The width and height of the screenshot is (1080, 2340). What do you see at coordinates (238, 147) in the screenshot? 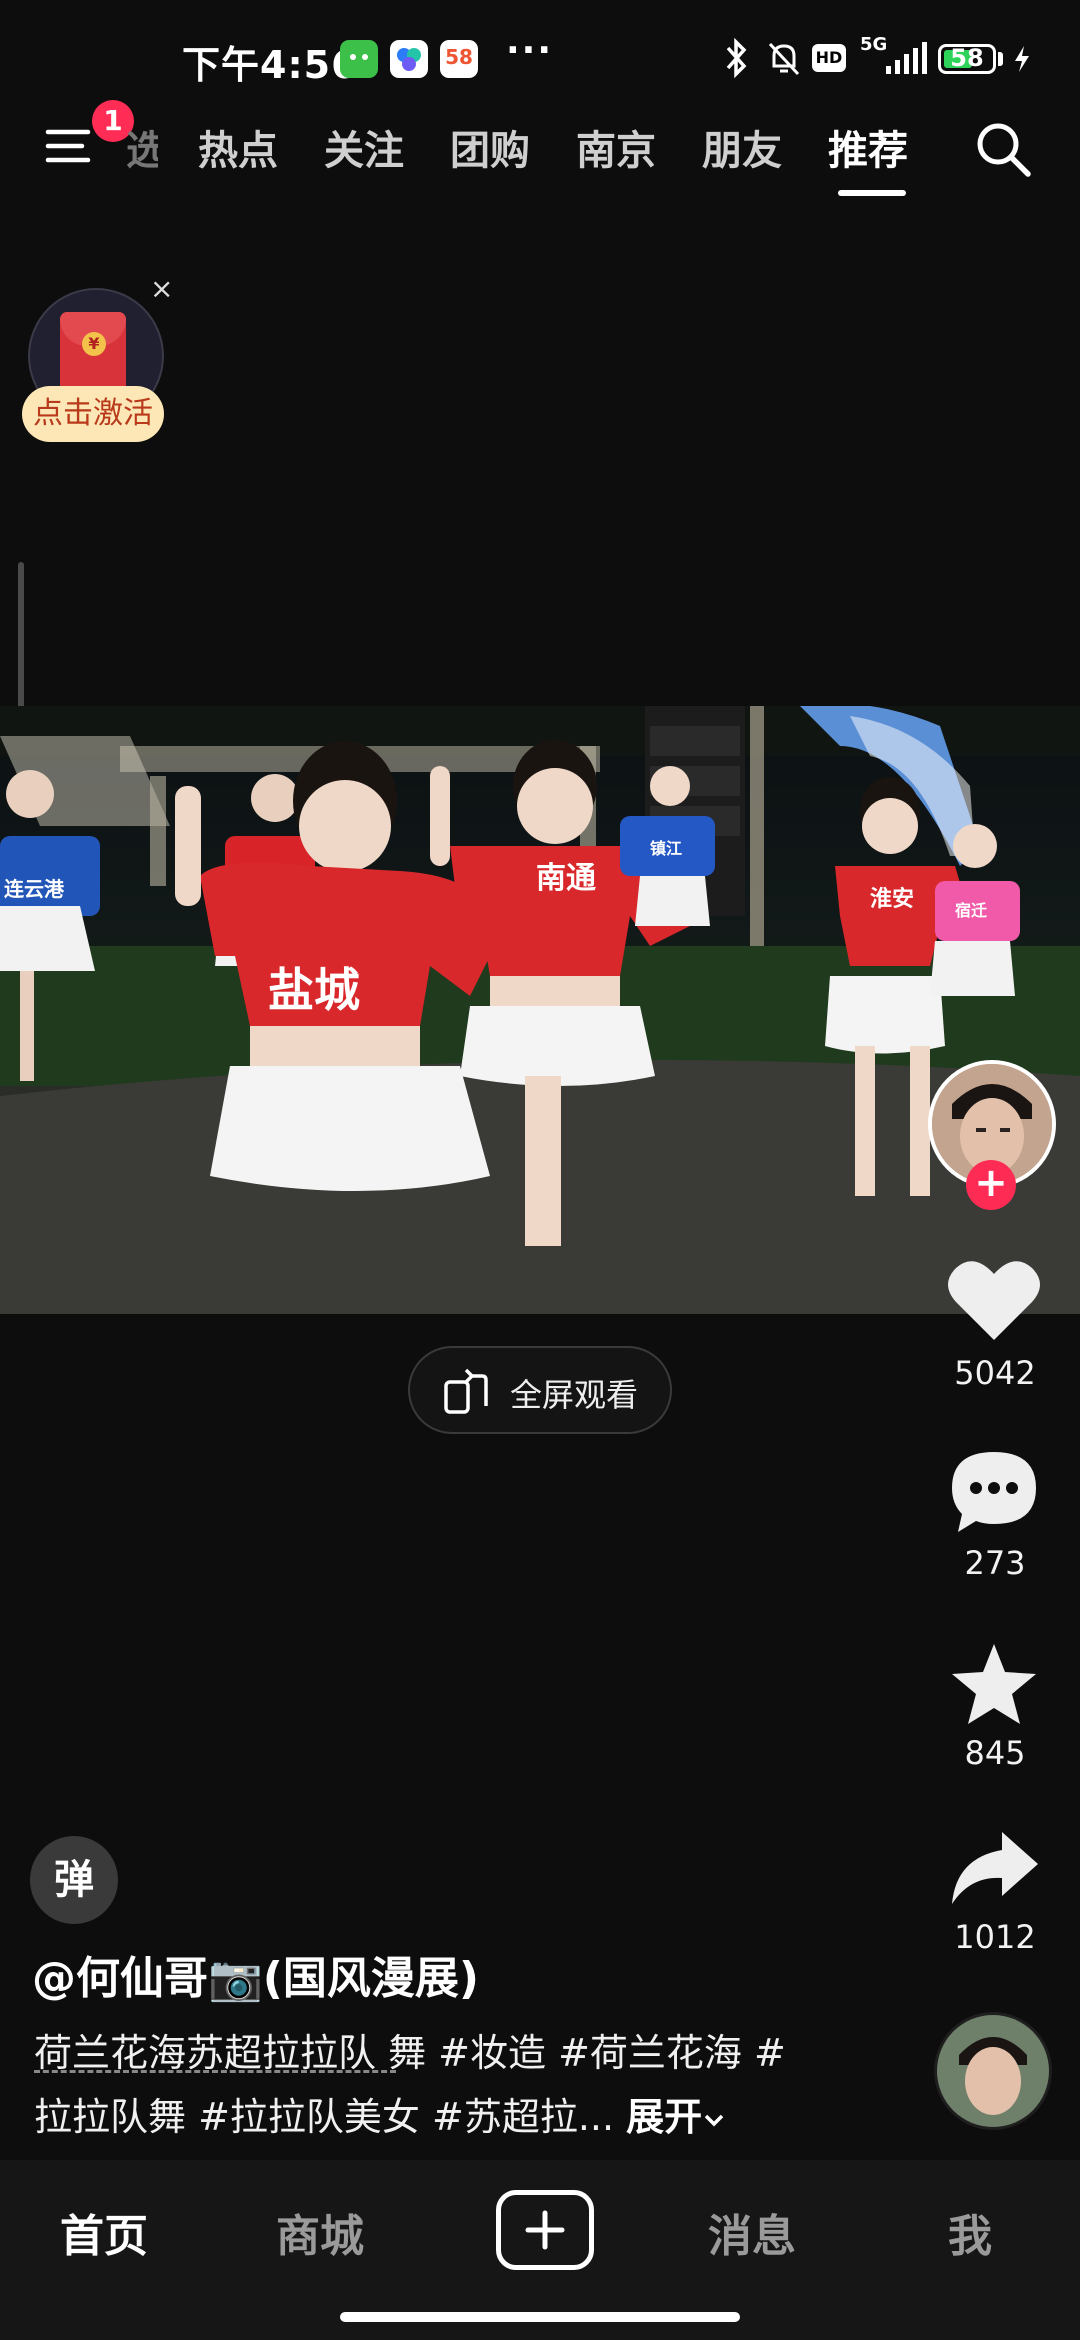
I see `tab-hot: 热点` at bounding box center [238, 147].